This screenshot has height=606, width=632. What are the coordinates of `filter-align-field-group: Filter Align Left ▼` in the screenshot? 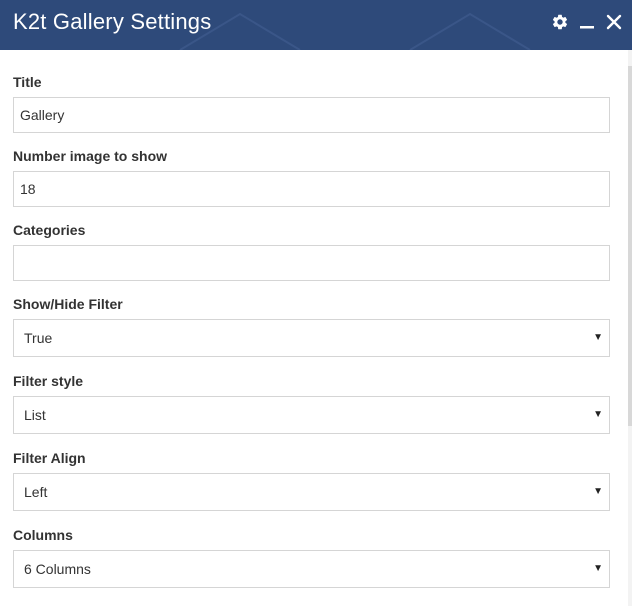 It's located at (311, 480).